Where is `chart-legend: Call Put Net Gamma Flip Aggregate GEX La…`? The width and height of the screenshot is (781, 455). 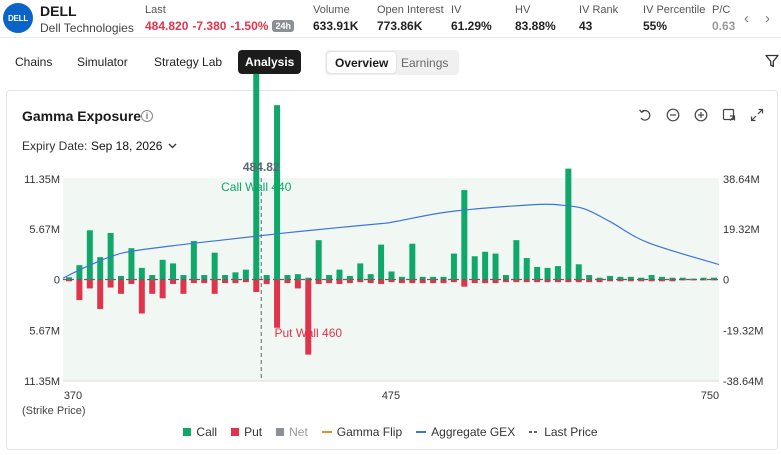 chart-legend: Call Put Net Gamma Flip Aggregate GEX La… is located at coordinates (390, 432).